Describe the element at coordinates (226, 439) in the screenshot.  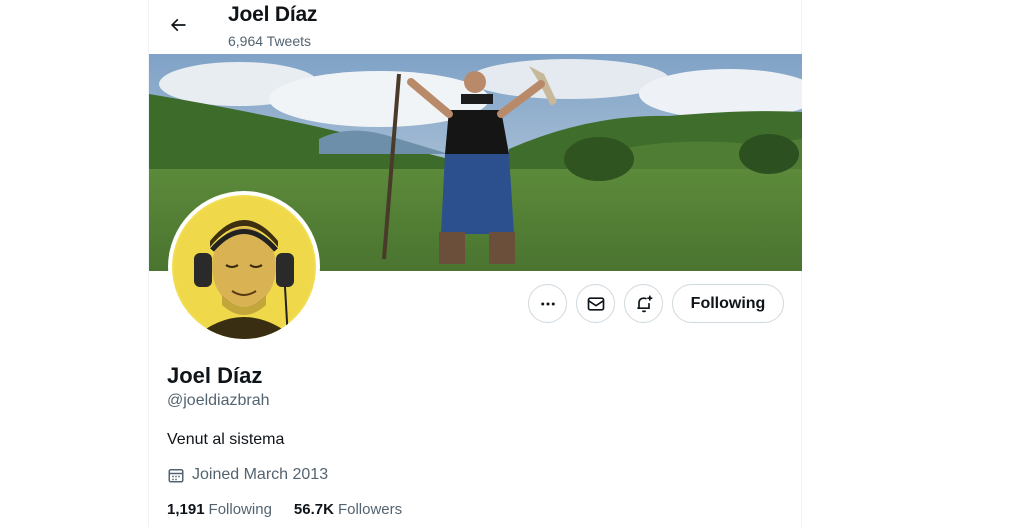
I see `profile-bio: Venut al sistema` at that location.